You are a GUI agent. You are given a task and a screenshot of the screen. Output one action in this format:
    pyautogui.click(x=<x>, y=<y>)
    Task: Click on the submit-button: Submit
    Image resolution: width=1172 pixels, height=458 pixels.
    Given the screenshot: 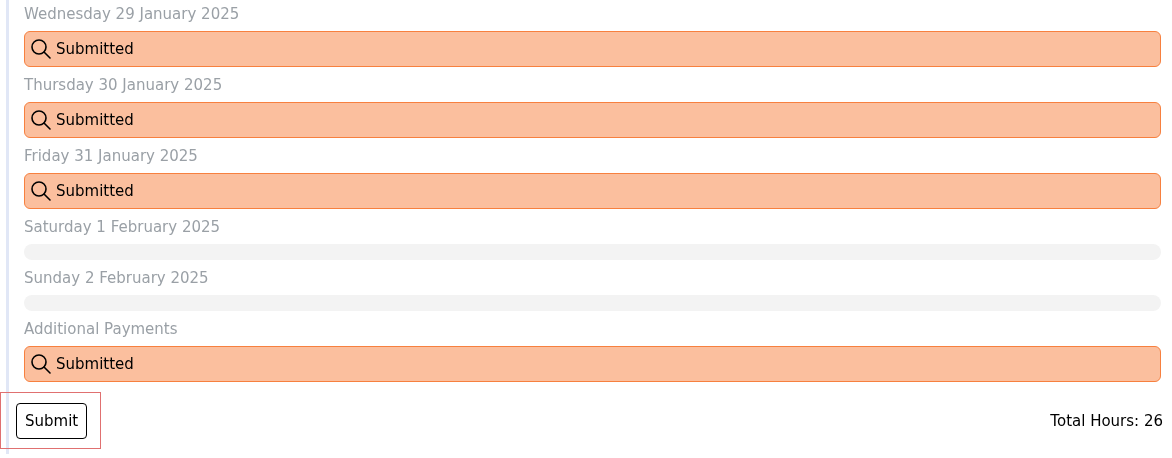 What is the action you would take?
    pyautogui.click(x=52, y=421)
    